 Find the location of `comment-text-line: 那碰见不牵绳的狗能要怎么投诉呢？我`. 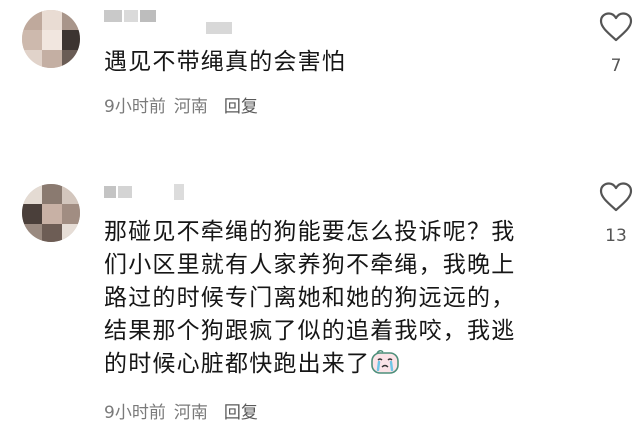

comment-text-line: 那碰见不牵绳的狗能要怎么投诉呢？我 is located at coordinates (310, 232).